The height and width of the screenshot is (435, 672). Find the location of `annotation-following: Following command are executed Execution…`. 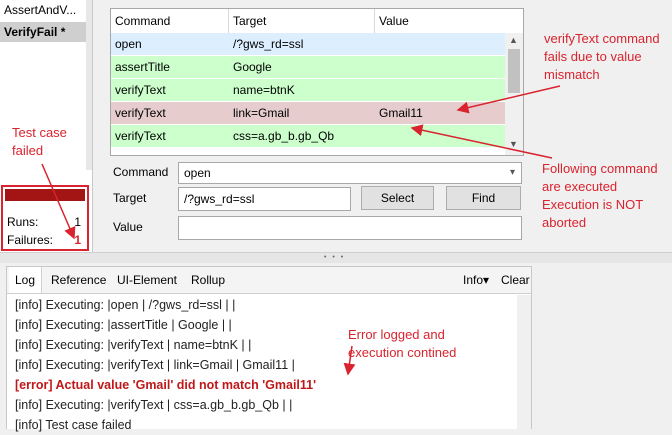

annotation-following: Following command are executed Execution… is located at coordinates (600, 195).